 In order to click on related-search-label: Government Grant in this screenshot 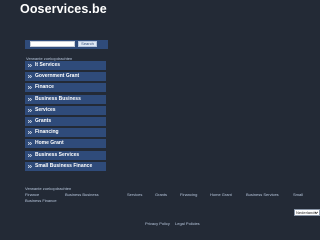, I will do `click(57, 76)`.